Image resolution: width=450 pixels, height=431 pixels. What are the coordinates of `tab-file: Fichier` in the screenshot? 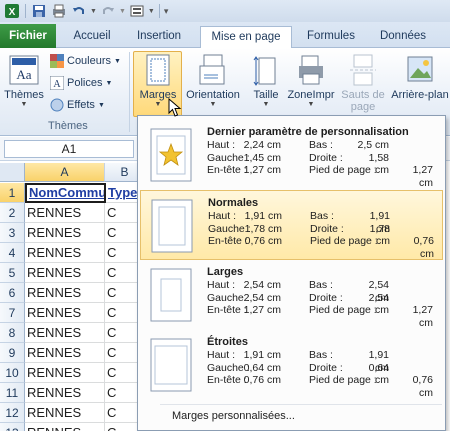 It's located at (28, 36).